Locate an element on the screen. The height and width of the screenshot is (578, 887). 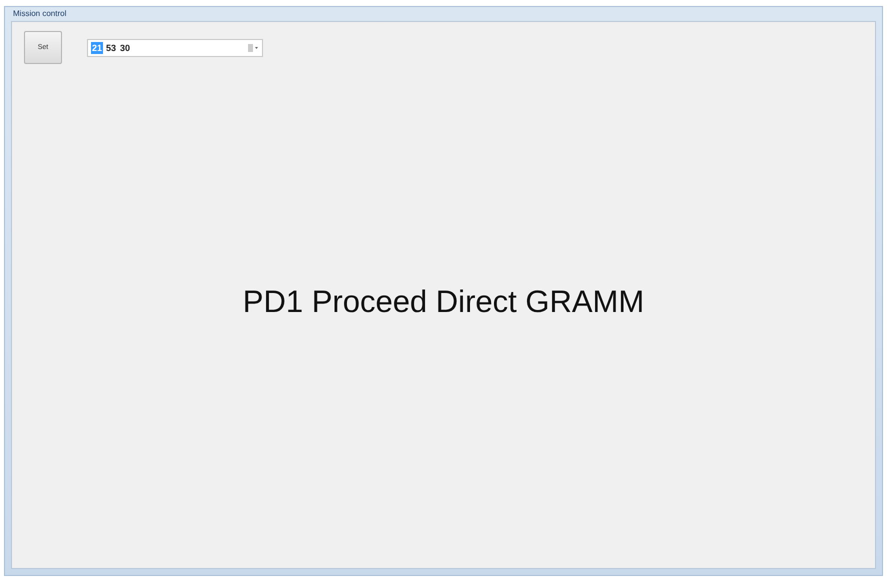
spinner-icon is located at coordinates (253, 48).